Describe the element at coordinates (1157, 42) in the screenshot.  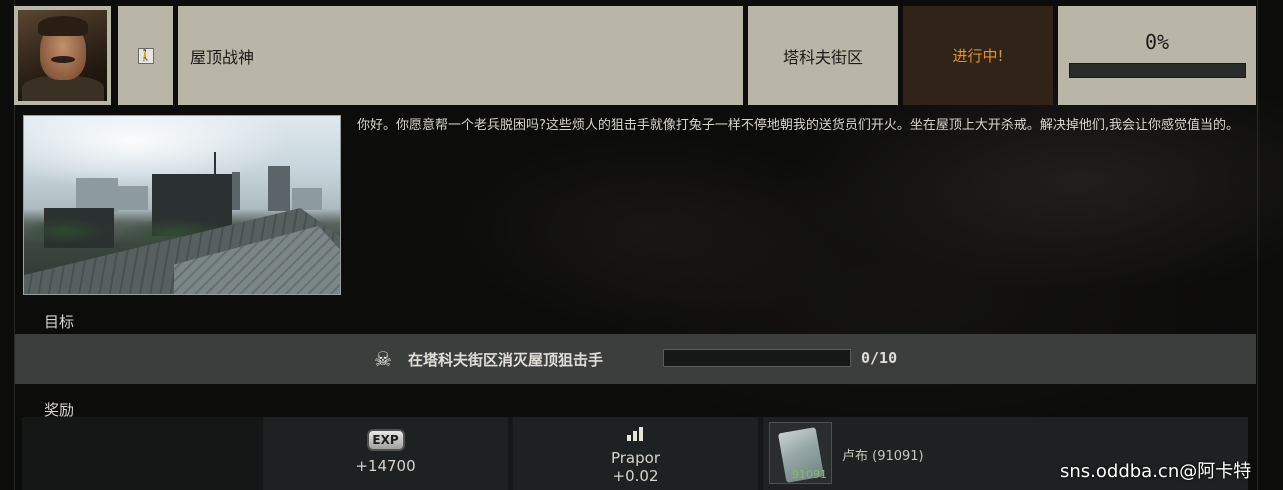
I see `progress-percent: 0%` at that location.